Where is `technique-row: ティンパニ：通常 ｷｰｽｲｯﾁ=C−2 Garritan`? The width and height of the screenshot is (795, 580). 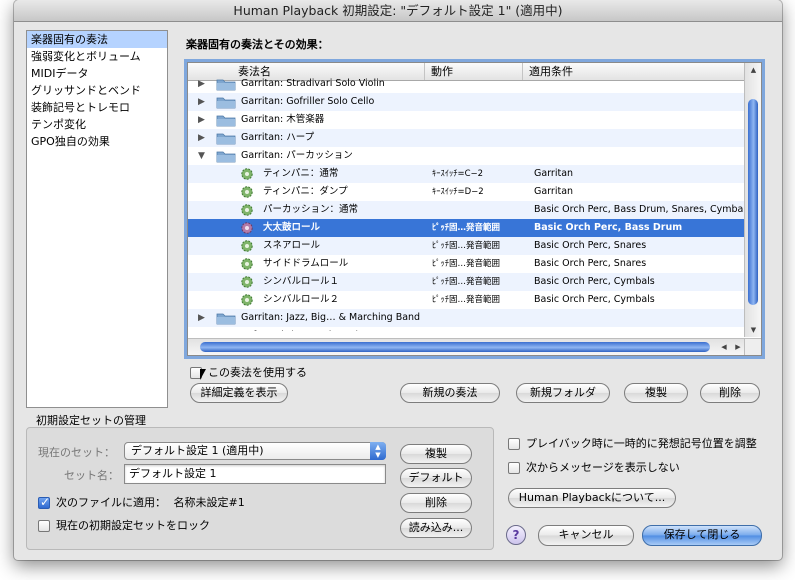 technique-row: ティンパニ：通常 ｷｰｽｲｯﾁ=C−2 Garritan is located at coordinates (466, 174).